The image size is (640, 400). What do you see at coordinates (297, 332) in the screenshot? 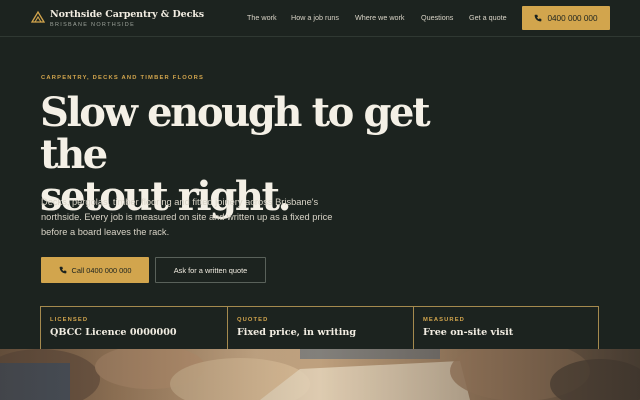
I see `fact-value: Fixed price, in writing` at bounding box center [297, 332].